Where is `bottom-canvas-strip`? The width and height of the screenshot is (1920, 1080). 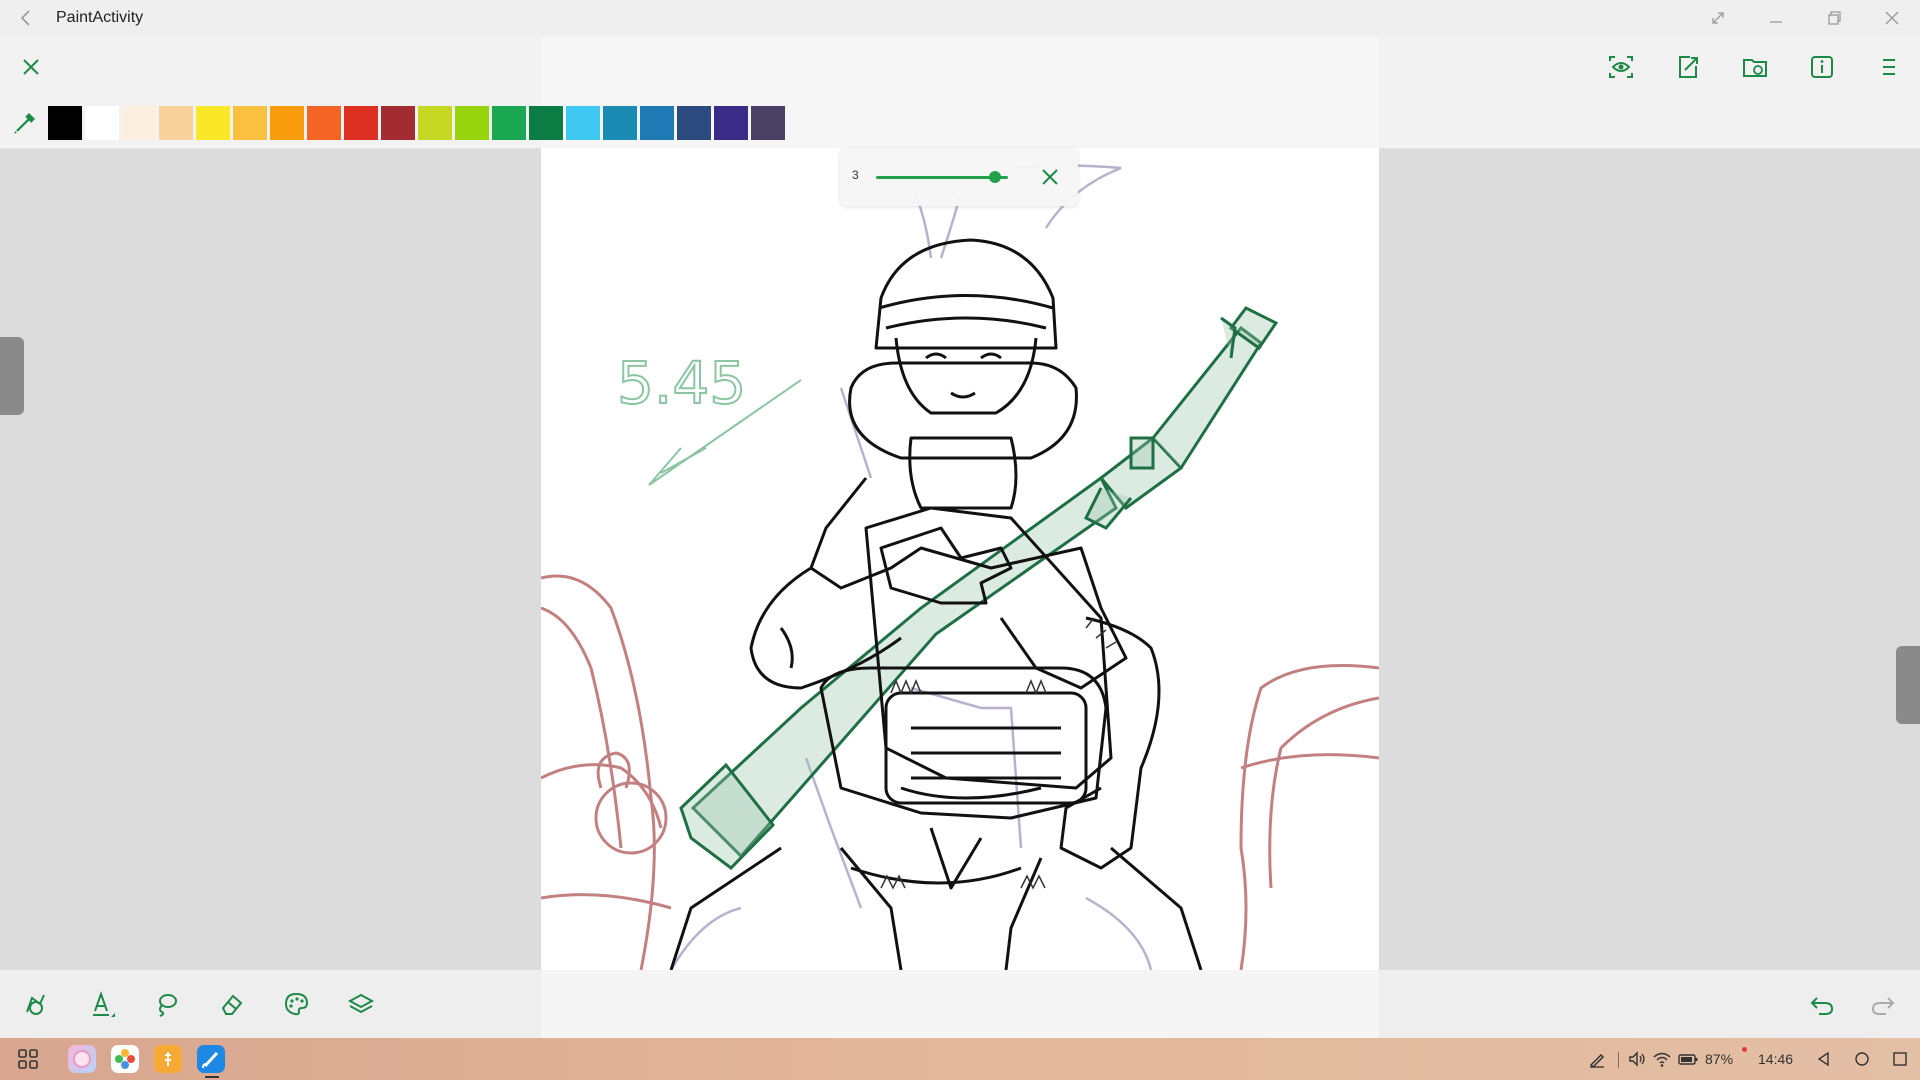
bottom-canvas-strip is located at coordinates (960, 1004).